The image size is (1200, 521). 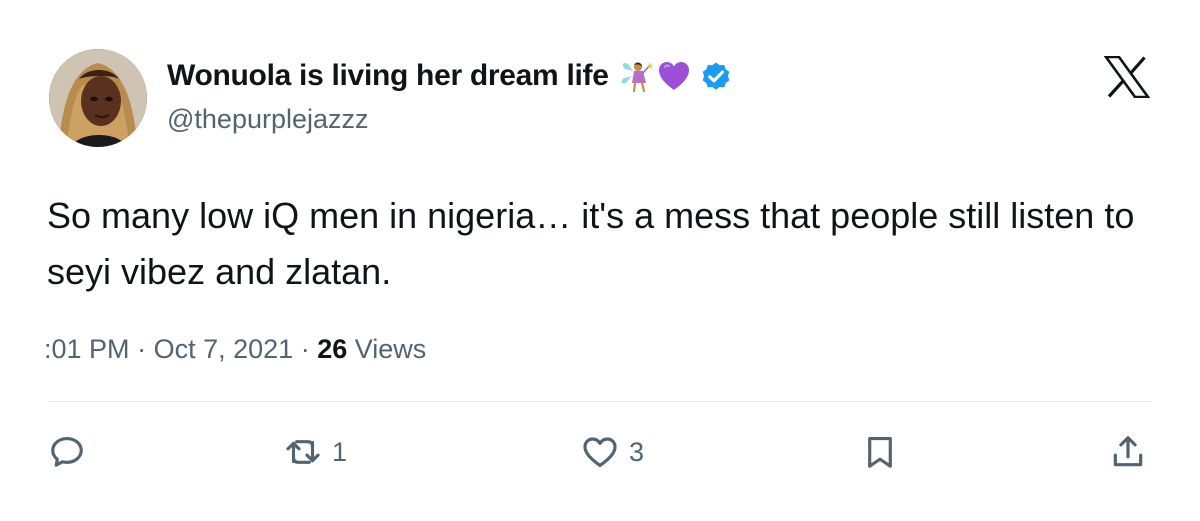 I want to click on tweet-meta: :01 PM · Oct 7, 2021 · 26 Views, so click(x=235, y=349).